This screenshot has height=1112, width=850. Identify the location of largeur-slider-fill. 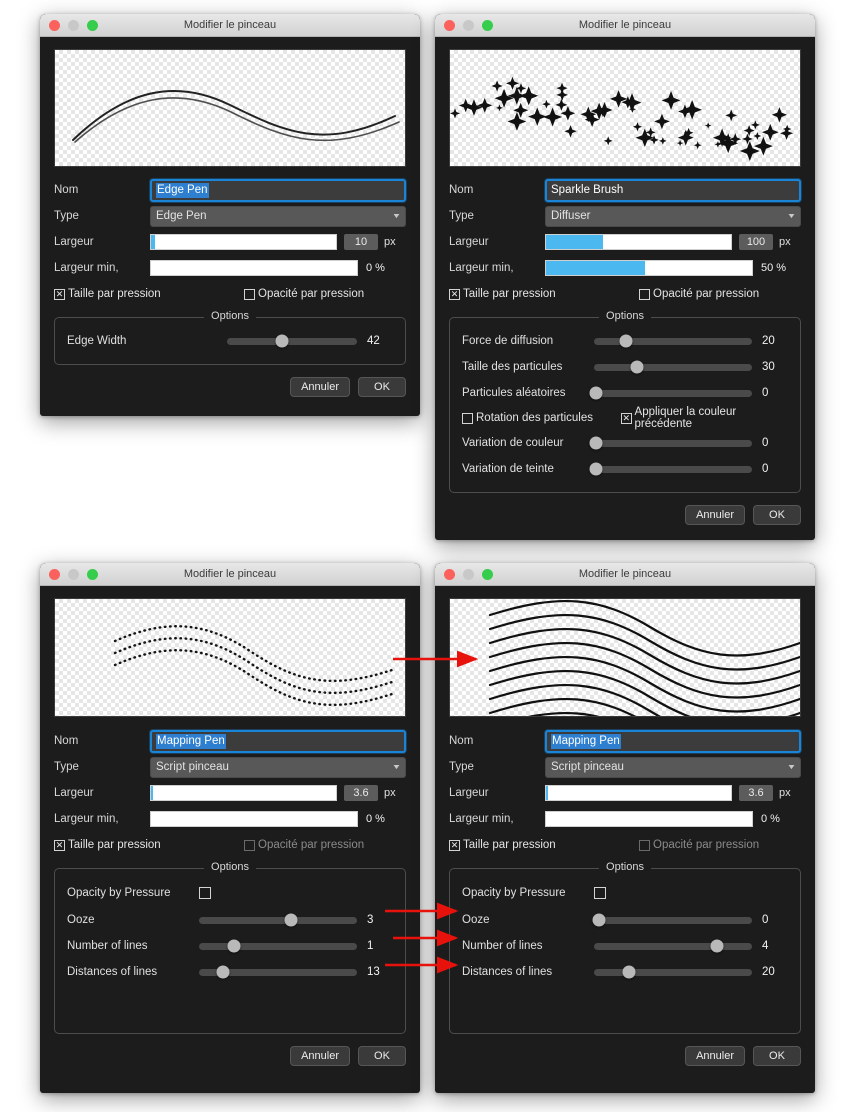
(575, 242).